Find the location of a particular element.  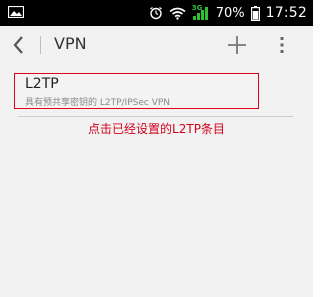

battery-percent: 70% is located at coordinates (230, 13).